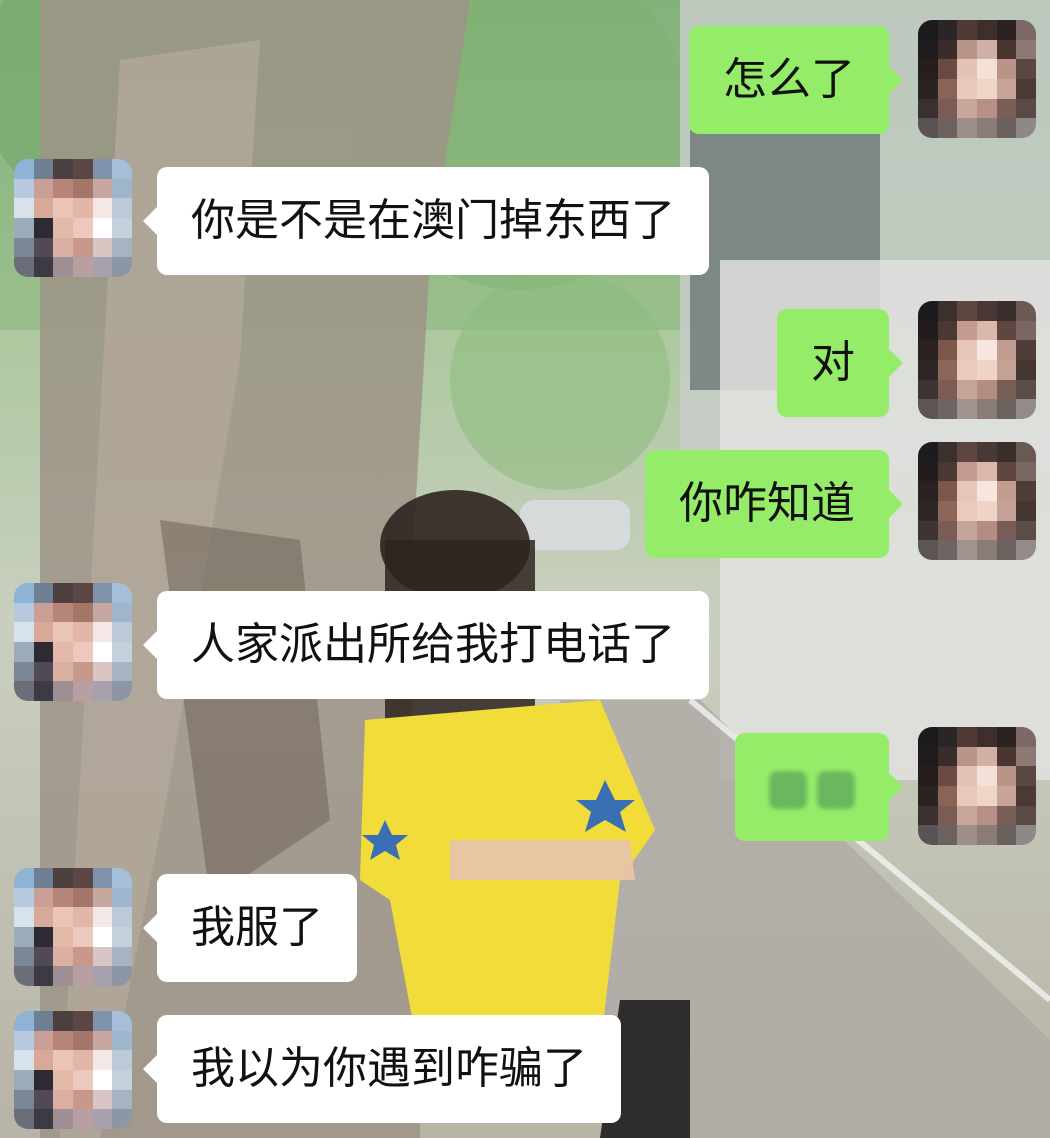 The image size is (1050, 1138). What do you see at coordinates (815, 789) in the screenshot?
I see `redacted-text-blur` at bounding box center [815, 789].